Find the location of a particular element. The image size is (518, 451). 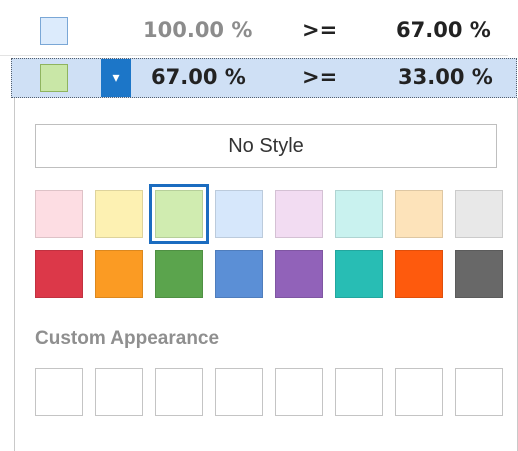

dark-color-grid is located at coordinates (269, 274).